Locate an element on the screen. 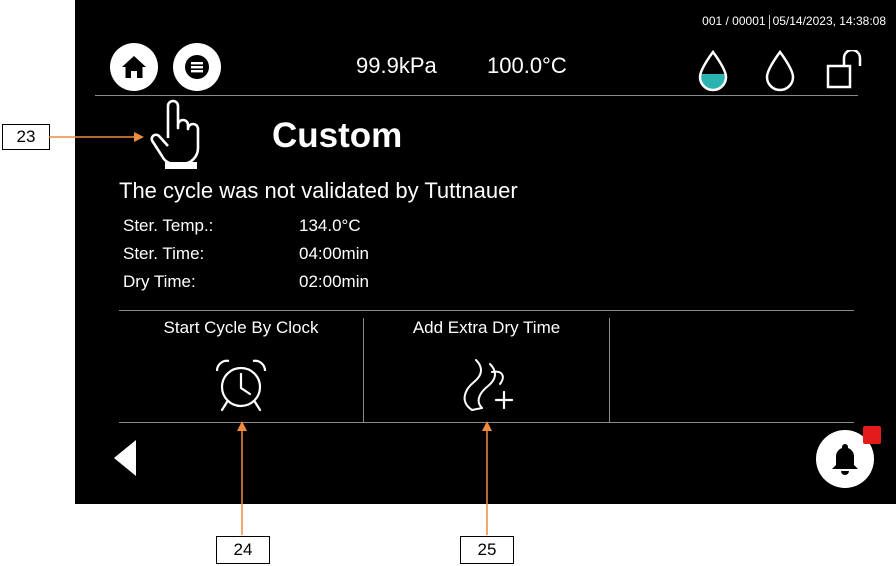  callout-23-arrowhead is located at coordinates (139, 137).